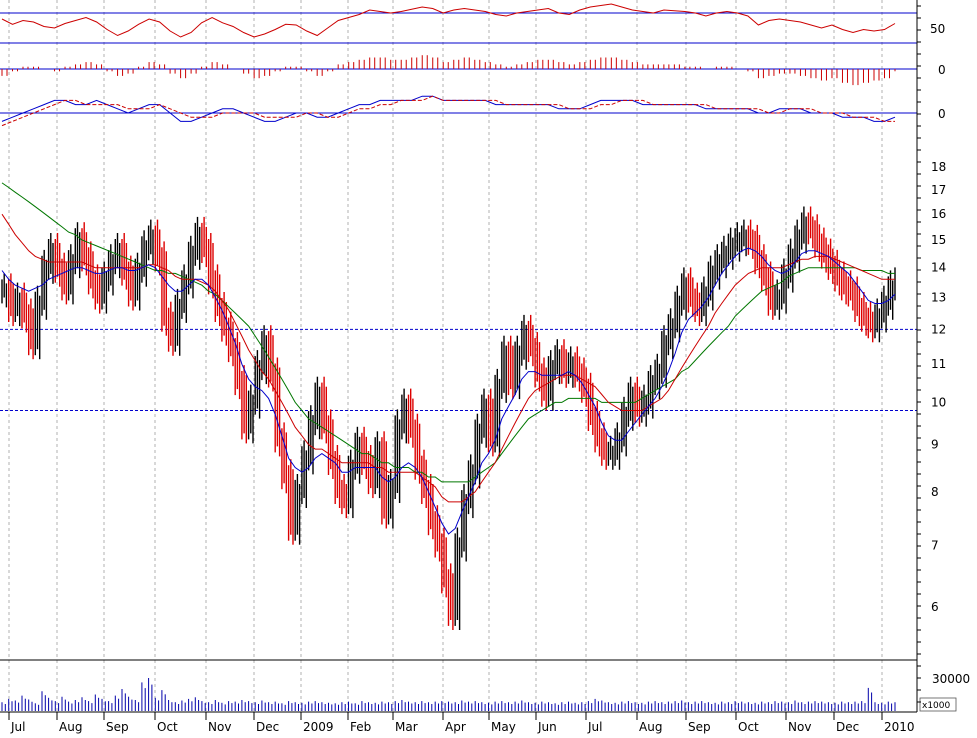  I want to click on x-tick-label: Apr, so click(455, 727).